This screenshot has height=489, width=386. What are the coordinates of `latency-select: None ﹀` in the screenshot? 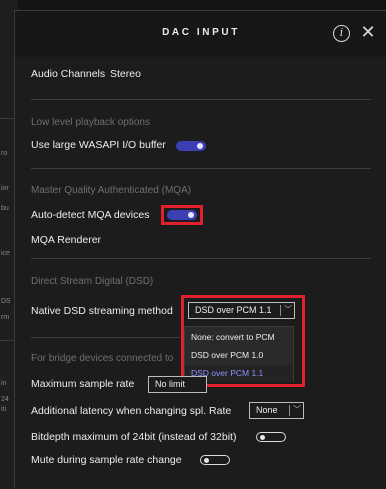 It's located at (276, 410).